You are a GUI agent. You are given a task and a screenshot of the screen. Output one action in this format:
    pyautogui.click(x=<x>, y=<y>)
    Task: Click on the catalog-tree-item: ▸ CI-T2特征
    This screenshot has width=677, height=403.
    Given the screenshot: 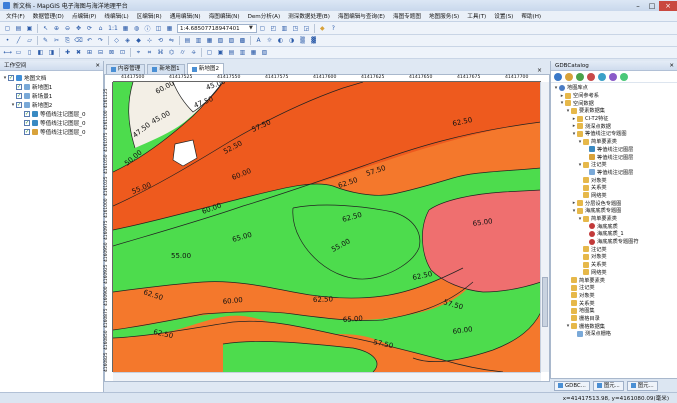 What is the action you would take?
    pyautogui.click(x=614, y=119)
    